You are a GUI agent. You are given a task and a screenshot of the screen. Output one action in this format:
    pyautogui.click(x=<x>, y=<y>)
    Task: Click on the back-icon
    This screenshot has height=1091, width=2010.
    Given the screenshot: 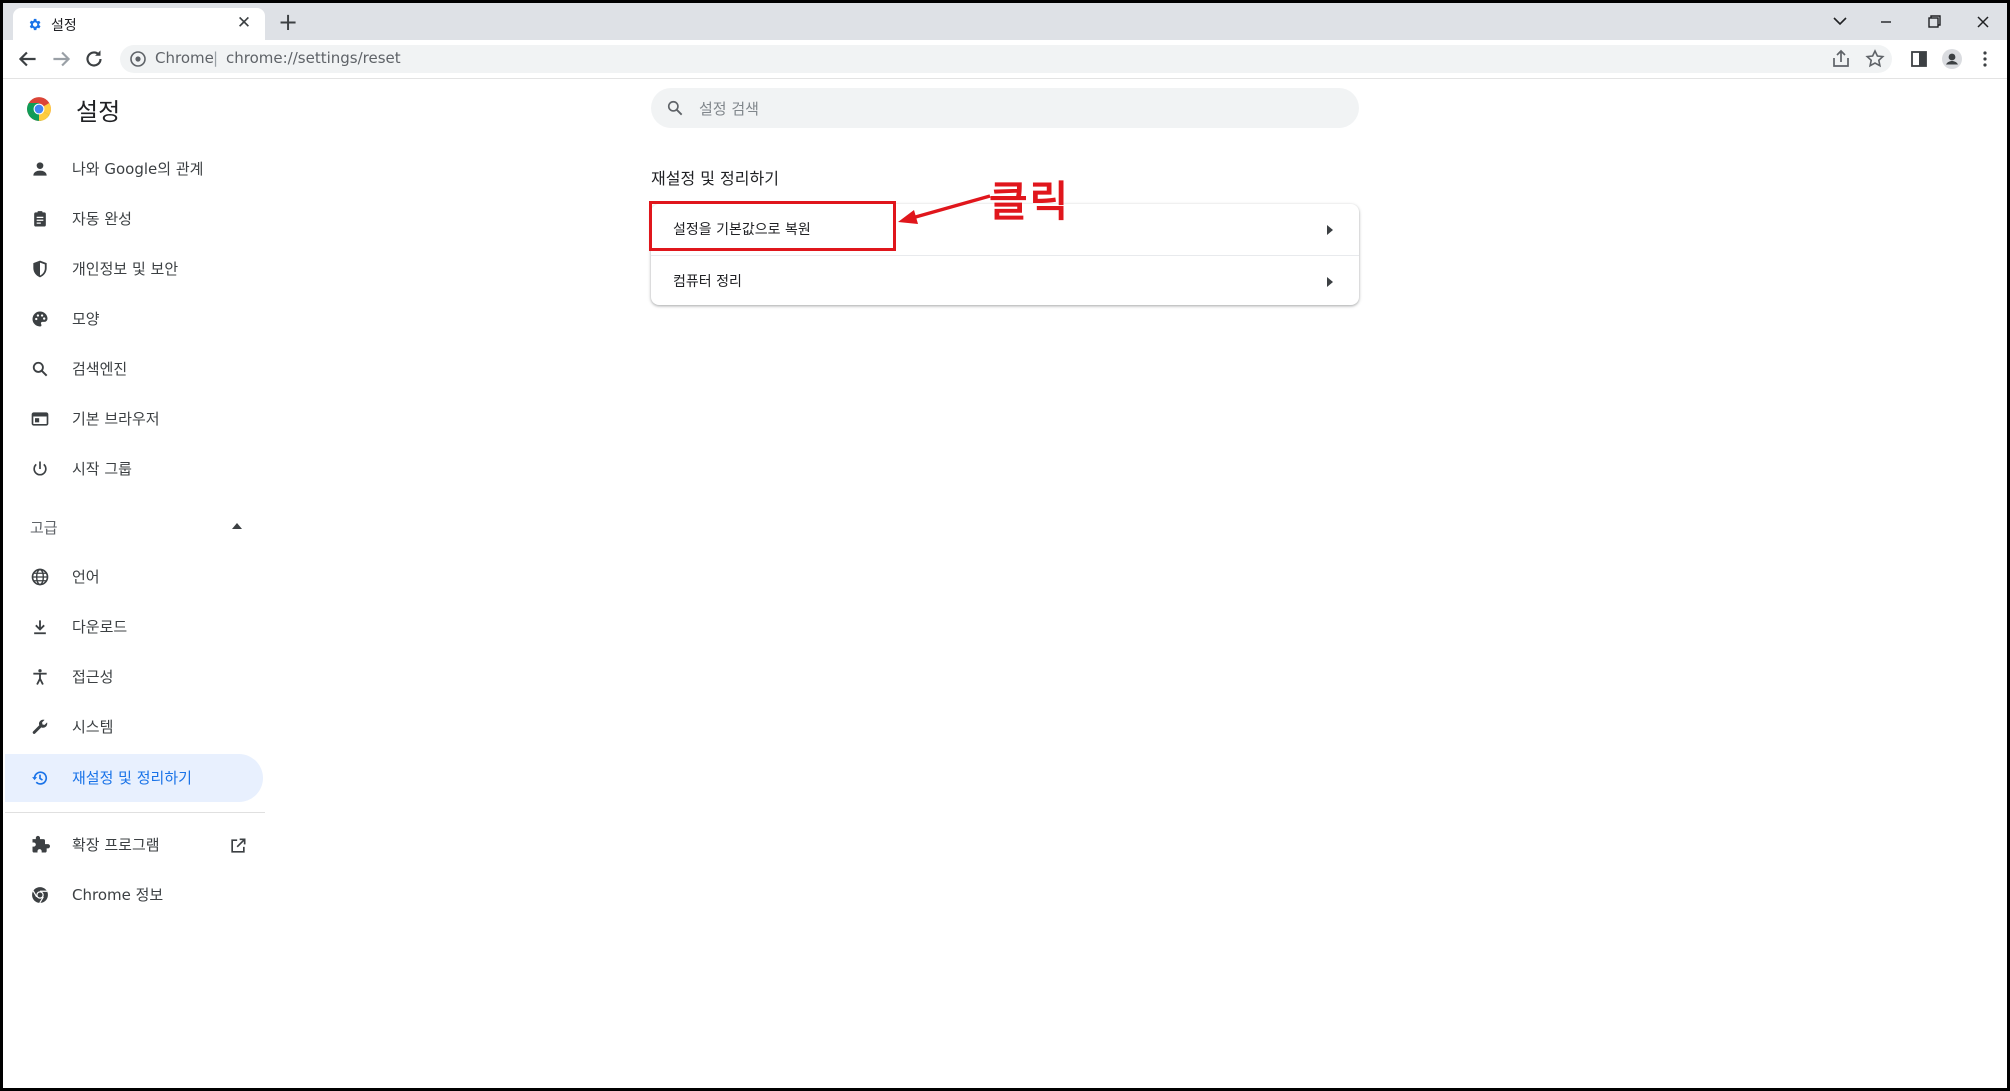 What is the action you would take?
    pyautogui.click(x=28, y=59)
    